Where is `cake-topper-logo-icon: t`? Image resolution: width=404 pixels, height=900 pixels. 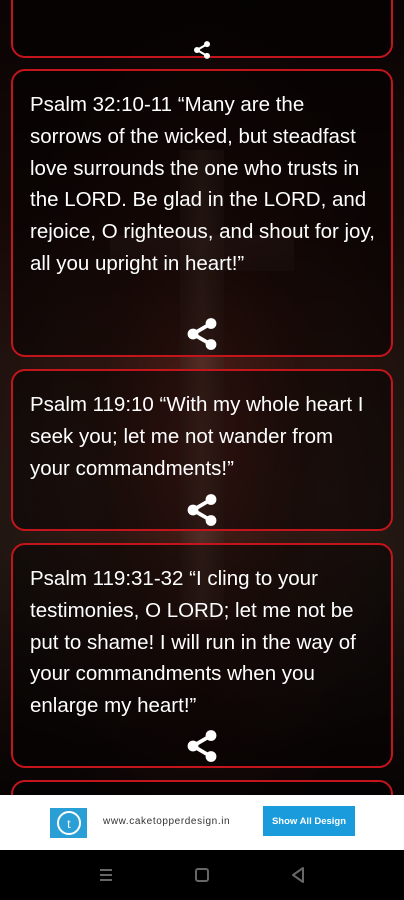 cake-topper-logo-icon: t is located at coordinates (68, 823).